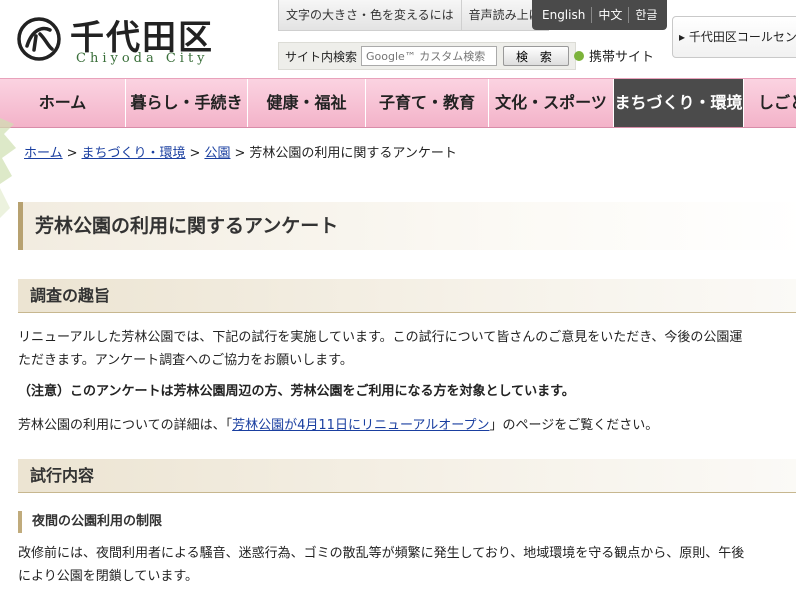 The height and width of the screenshot is (600, 796). What do you see at coordinates (579, 55) in the screenshot?
I see `bullet-icon` at bounding box center [579, 55].